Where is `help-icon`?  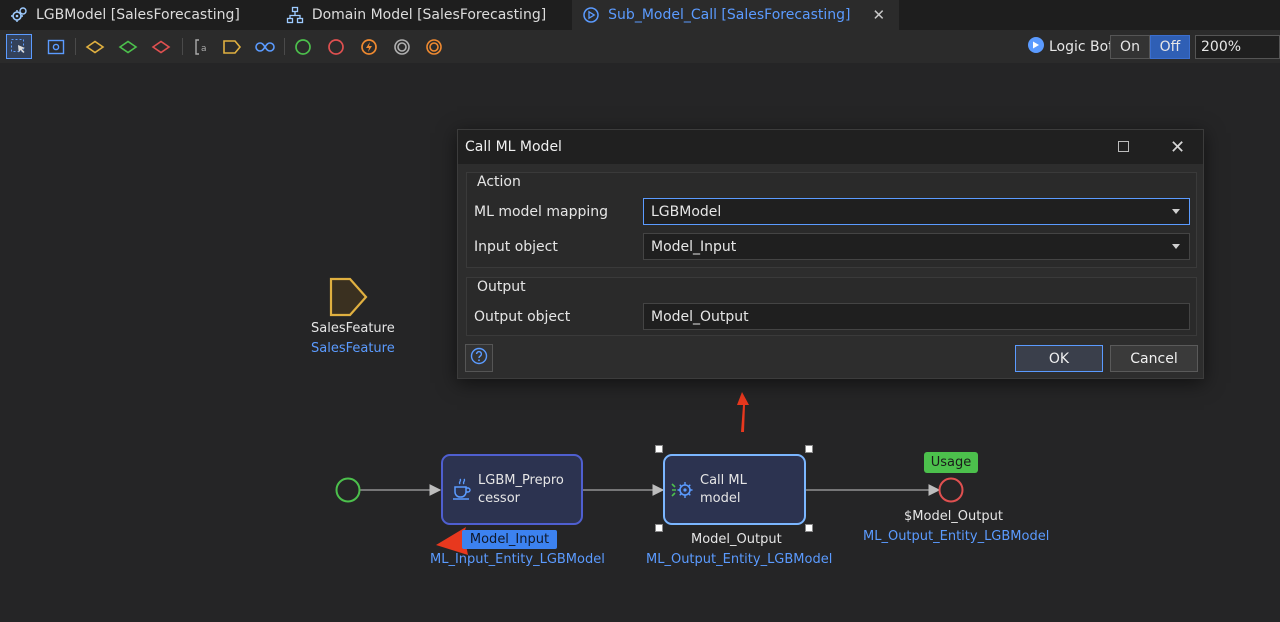 help-icon is located at coordinates (479, 358).